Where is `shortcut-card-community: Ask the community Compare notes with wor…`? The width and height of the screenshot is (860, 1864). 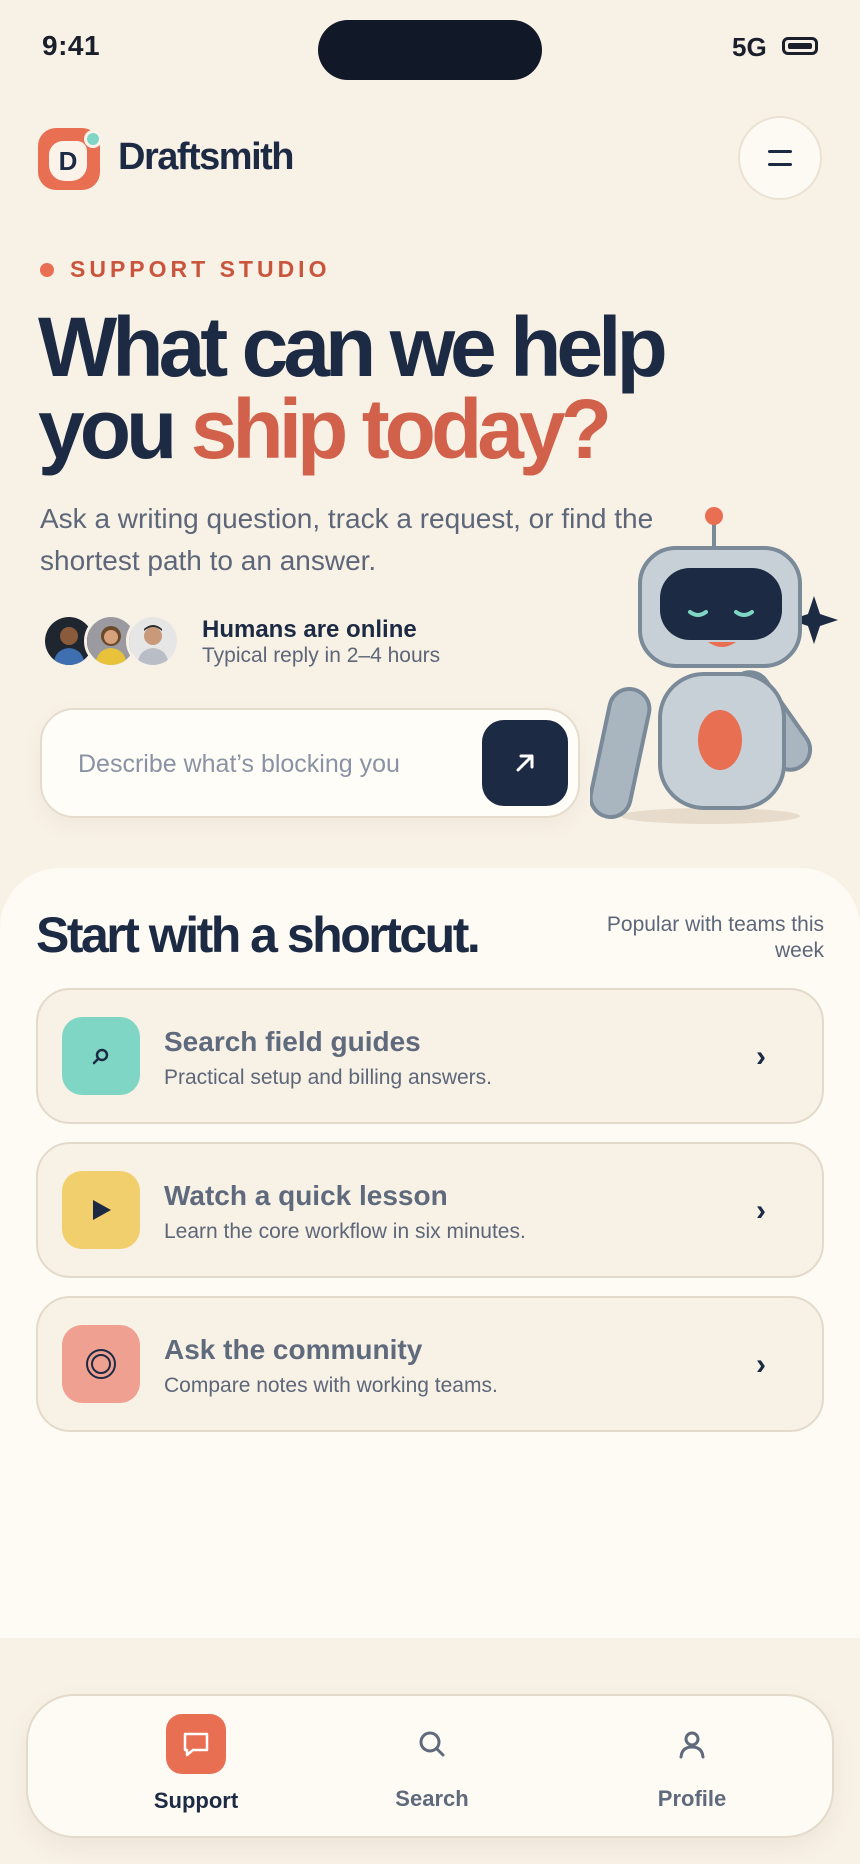 shortcut-card-community: Ask the community Compare notes with wor… is located at coordinates (430, 1364).